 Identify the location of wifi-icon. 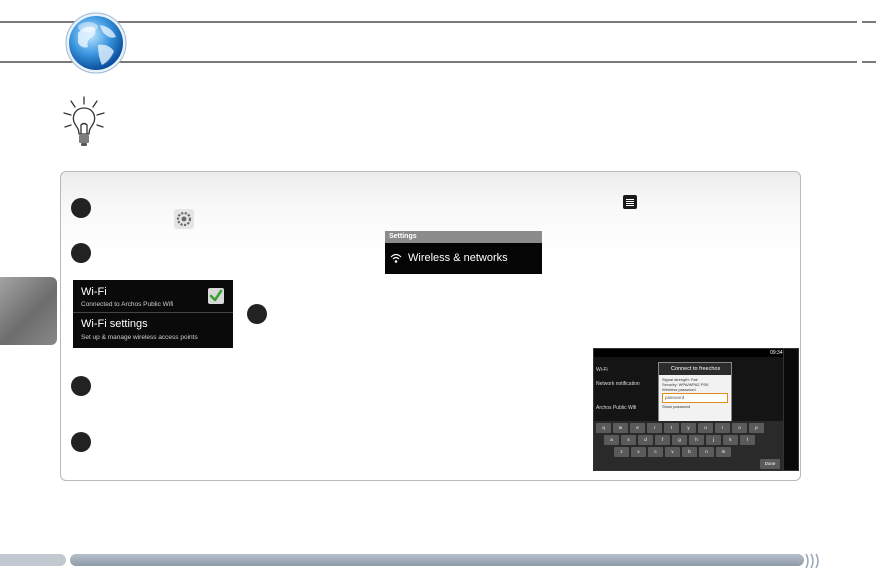
(396, 258).